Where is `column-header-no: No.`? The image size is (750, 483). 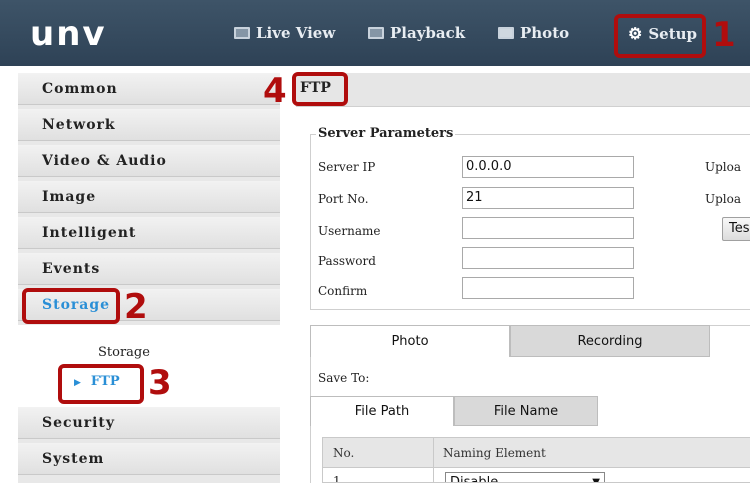
column-header-no: No. is located at coordinates (344, 453).